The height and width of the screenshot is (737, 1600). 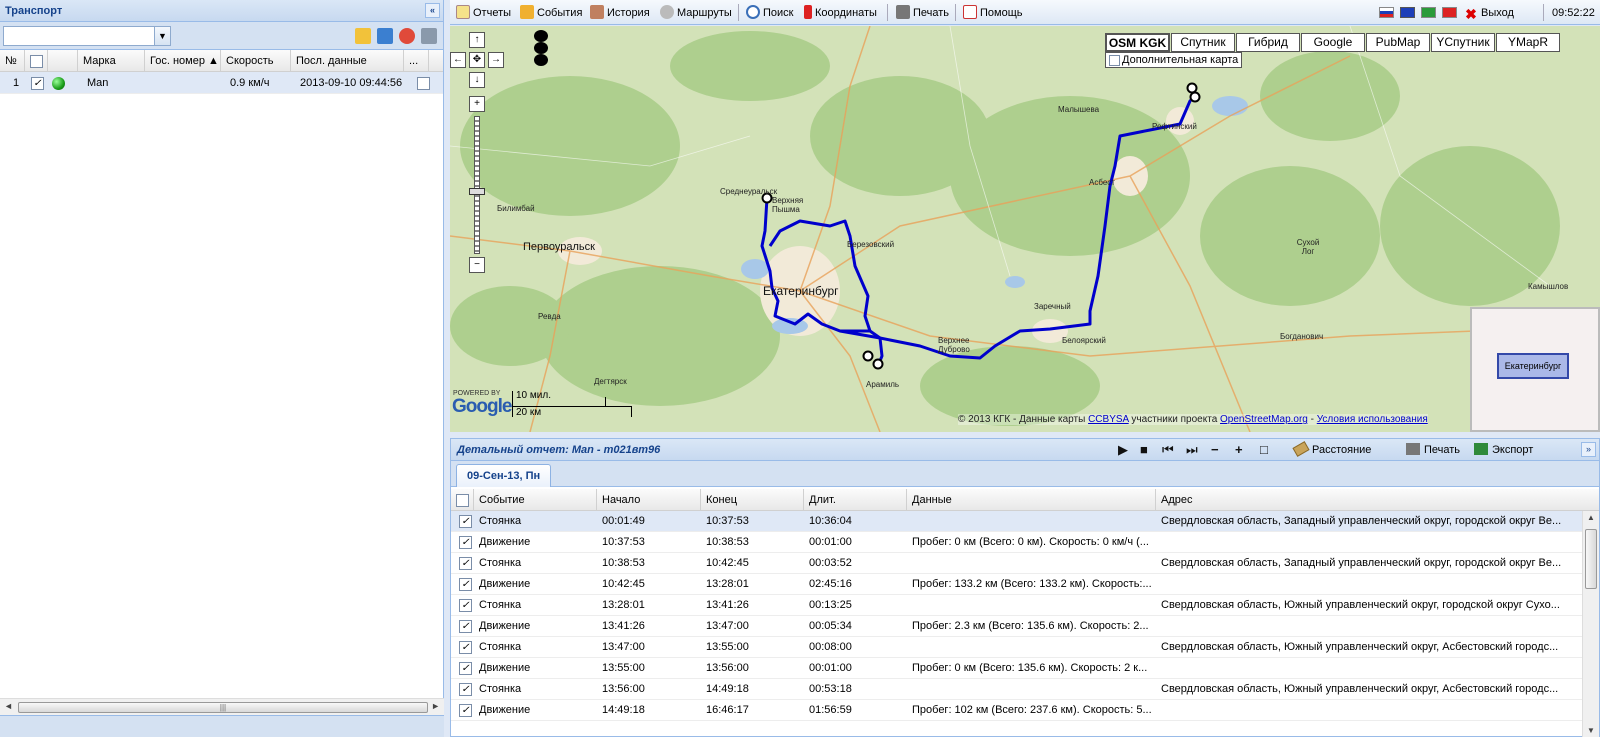 I want to click on collapse-report-button: », so click(x=1588, y=449).